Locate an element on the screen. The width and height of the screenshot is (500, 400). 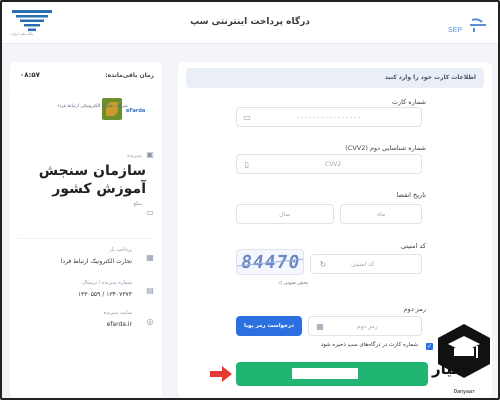
page-title: درگاه پرداخت اینترنتی سپ is located at coordinates (250, 22).